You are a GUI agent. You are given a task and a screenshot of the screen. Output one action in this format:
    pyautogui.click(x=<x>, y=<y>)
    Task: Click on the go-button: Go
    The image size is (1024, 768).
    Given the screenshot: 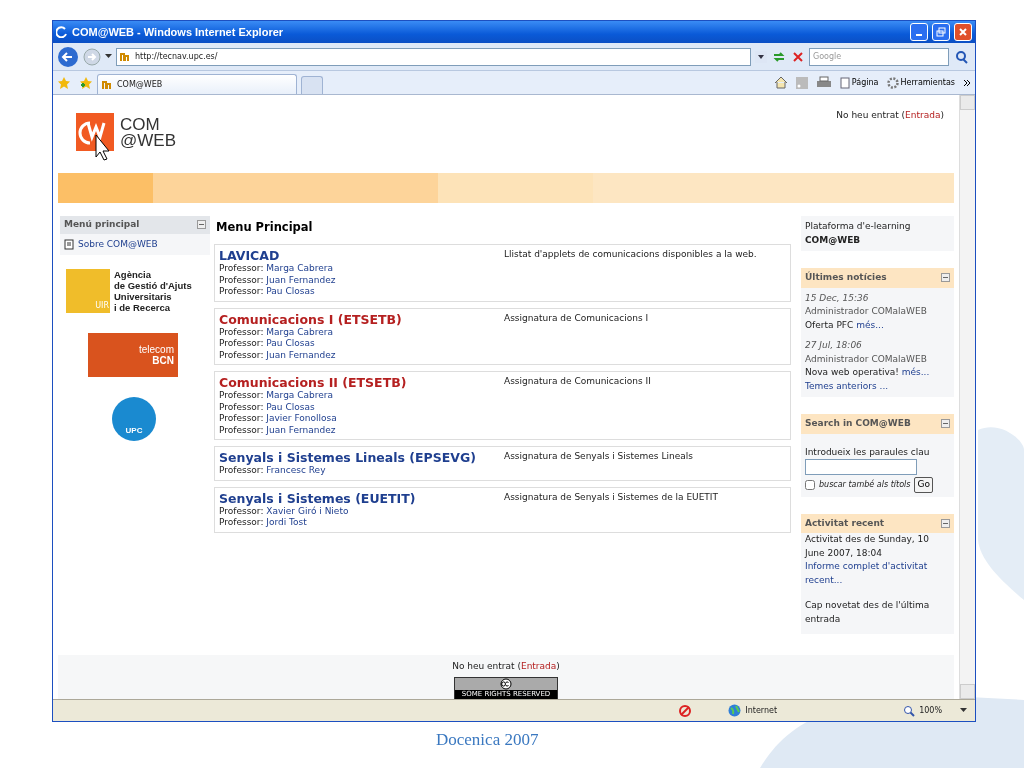 What is the action you would take?
    pyautogui.click(x=923, y=485)
    